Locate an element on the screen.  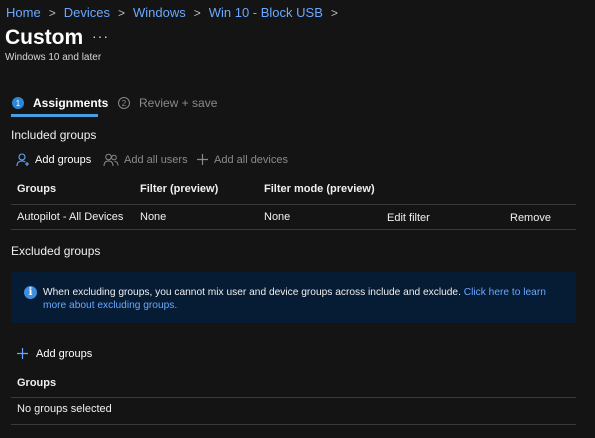
add-groups-button: Add groups is located at coordinates (53, 160).